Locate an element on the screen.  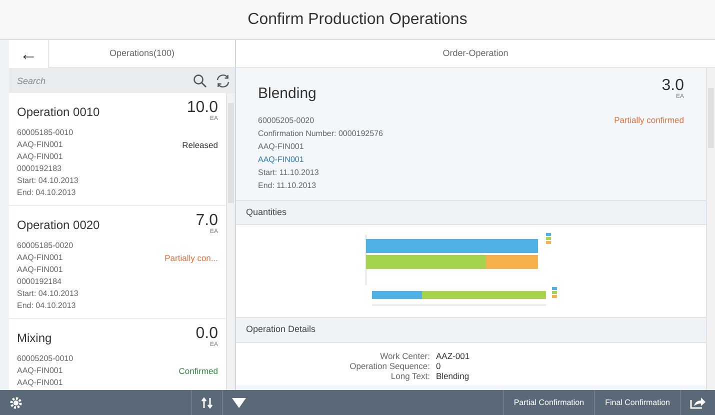
footer-button: Partial Confirmation is located at coordinates (548, 402).